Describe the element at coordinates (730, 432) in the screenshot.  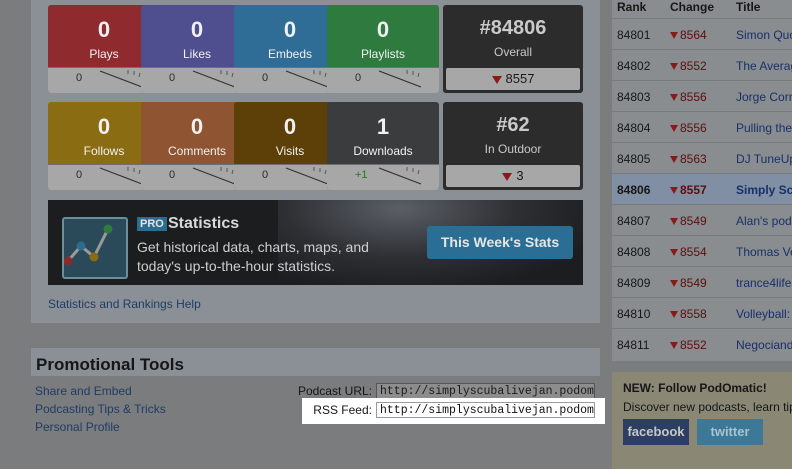
I see `twitter-button: twitter` at that location.